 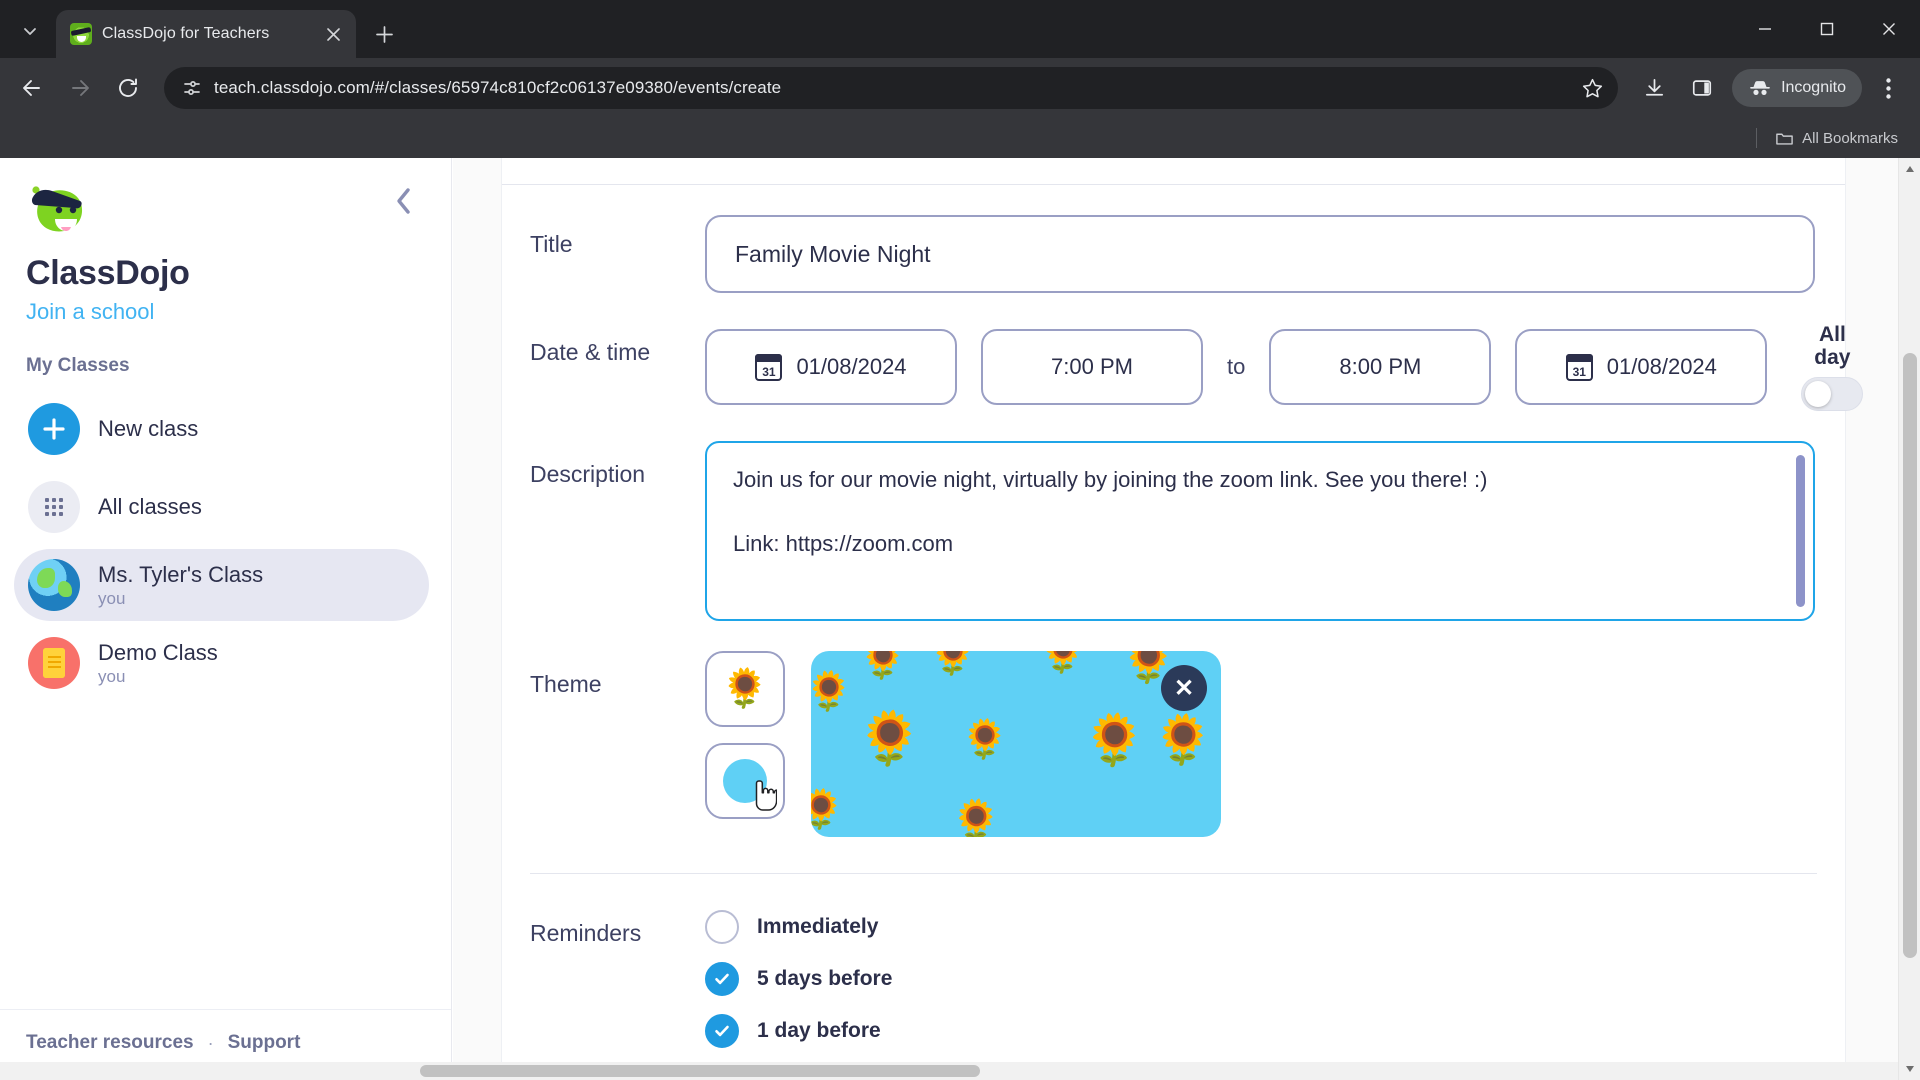 I want to click on description-label: Description, so click(x=588, y=474).